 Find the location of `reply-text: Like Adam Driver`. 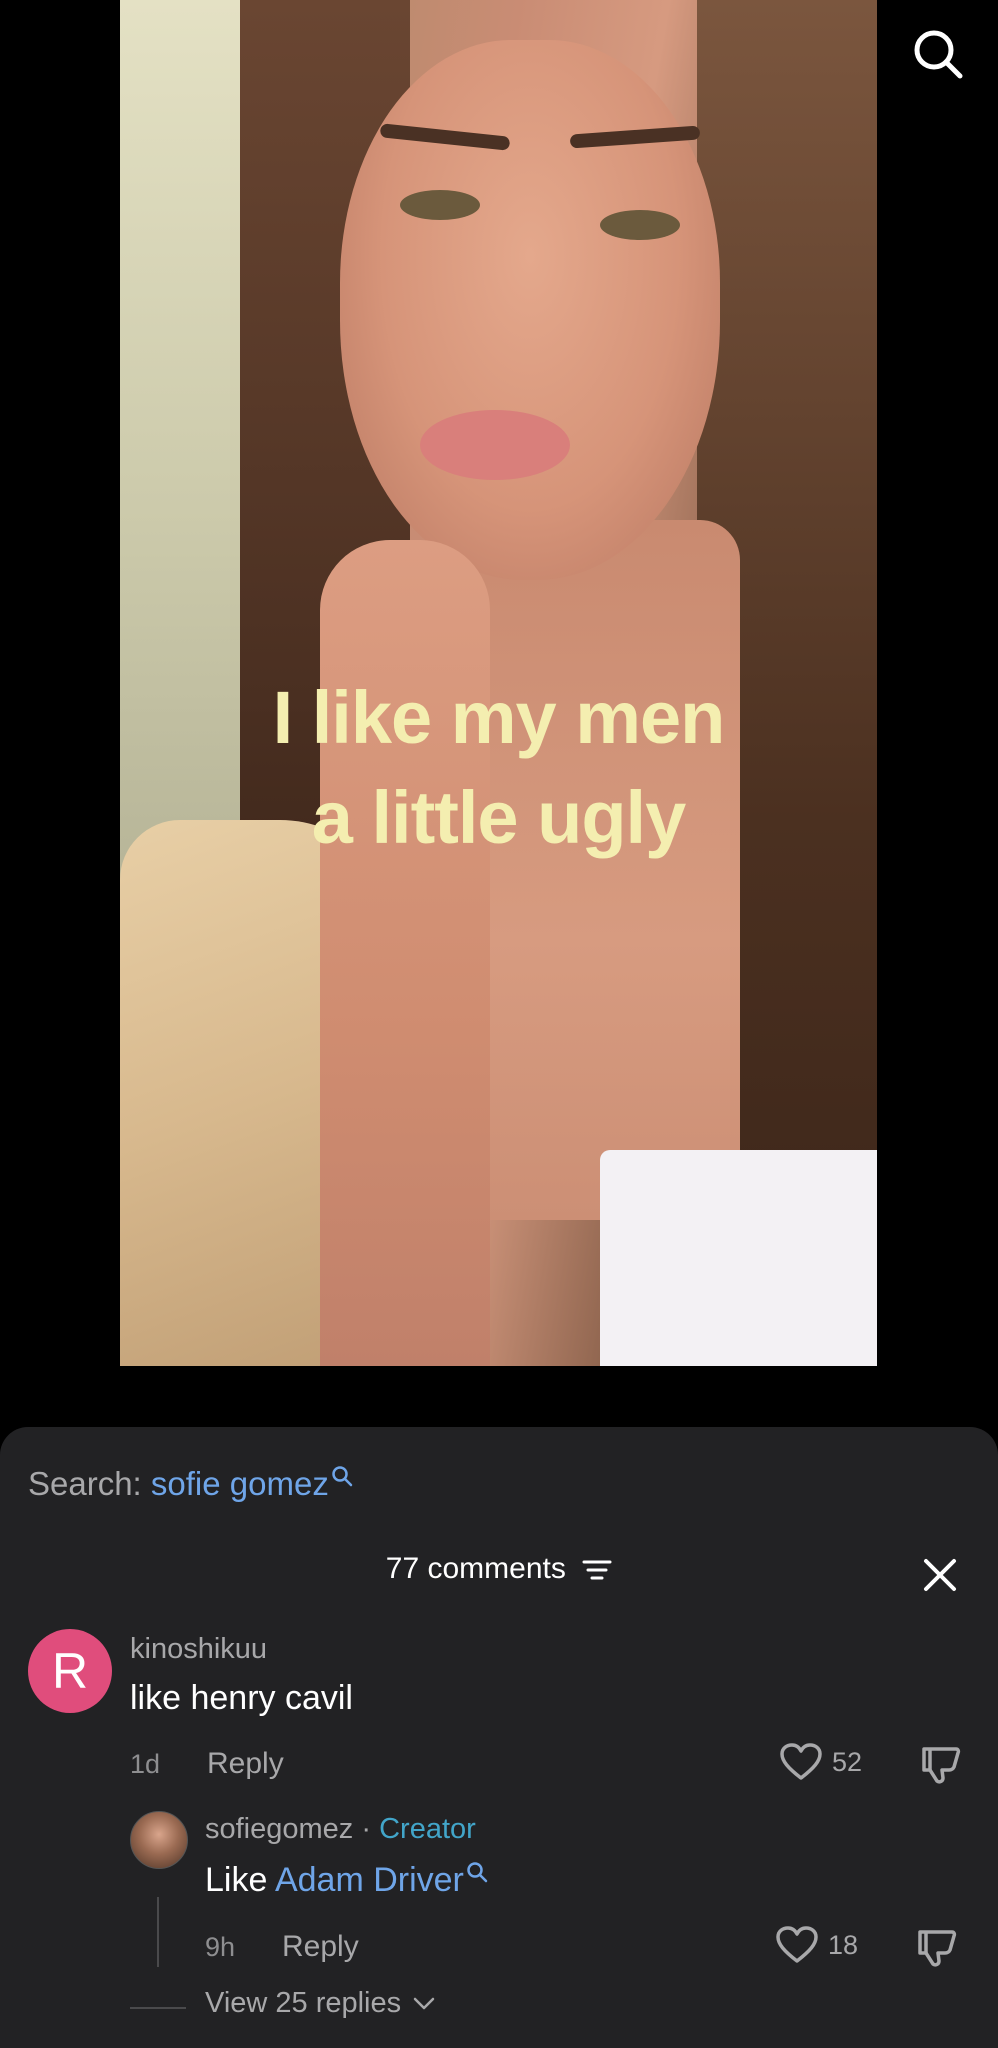

reply-text: Like Adam Driver is located at coordinates (346, 1880).